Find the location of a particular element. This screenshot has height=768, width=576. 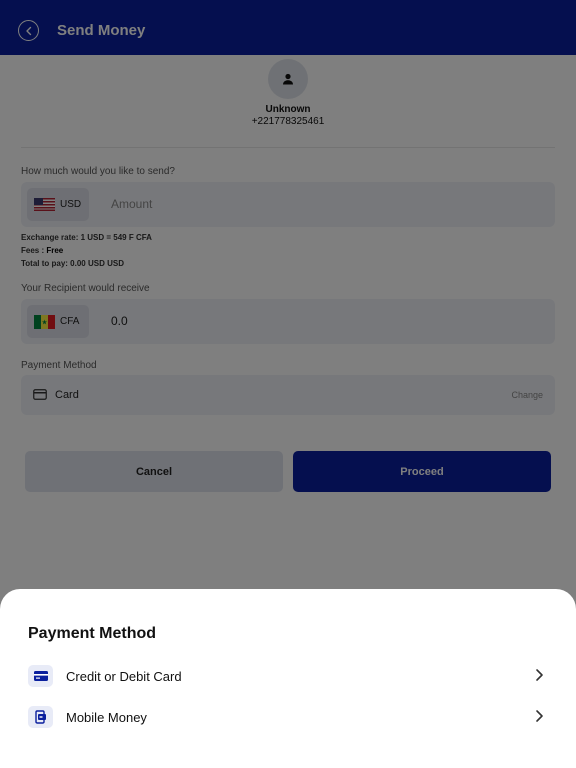

credit-card-icon is located at coordinates (40, 676).